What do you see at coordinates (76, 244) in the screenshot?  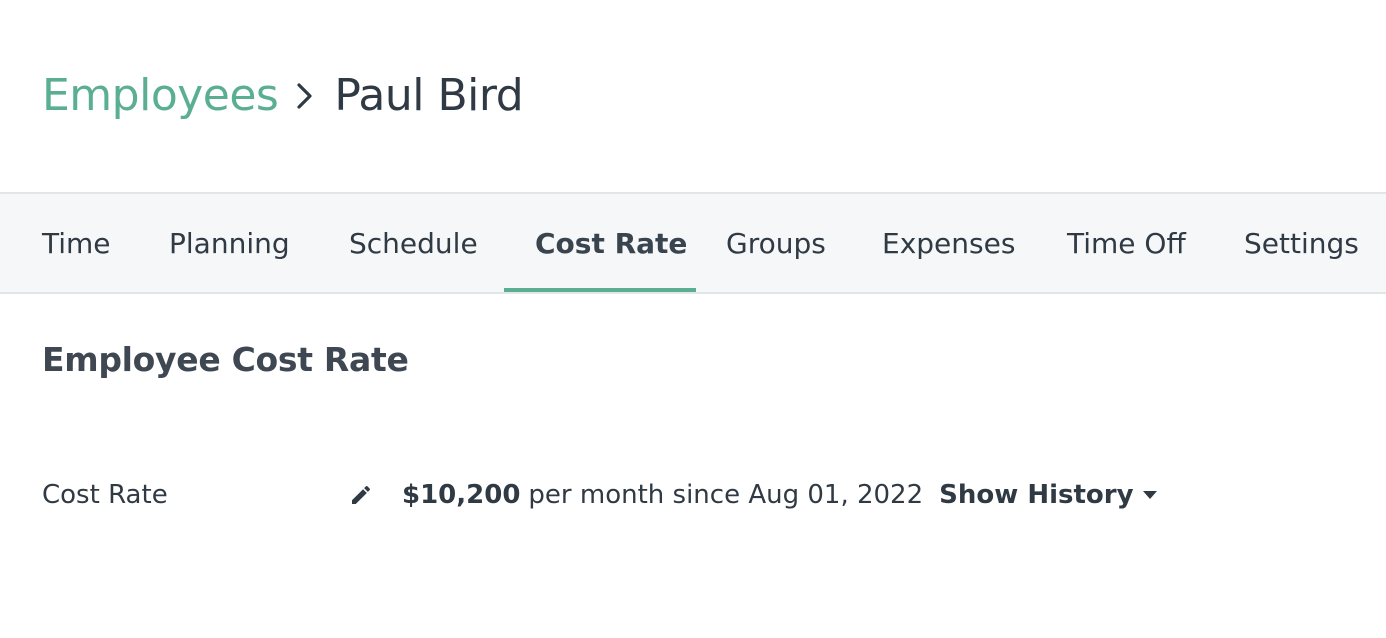 I see `tab-time: Time` at bounding box center [76, 244].